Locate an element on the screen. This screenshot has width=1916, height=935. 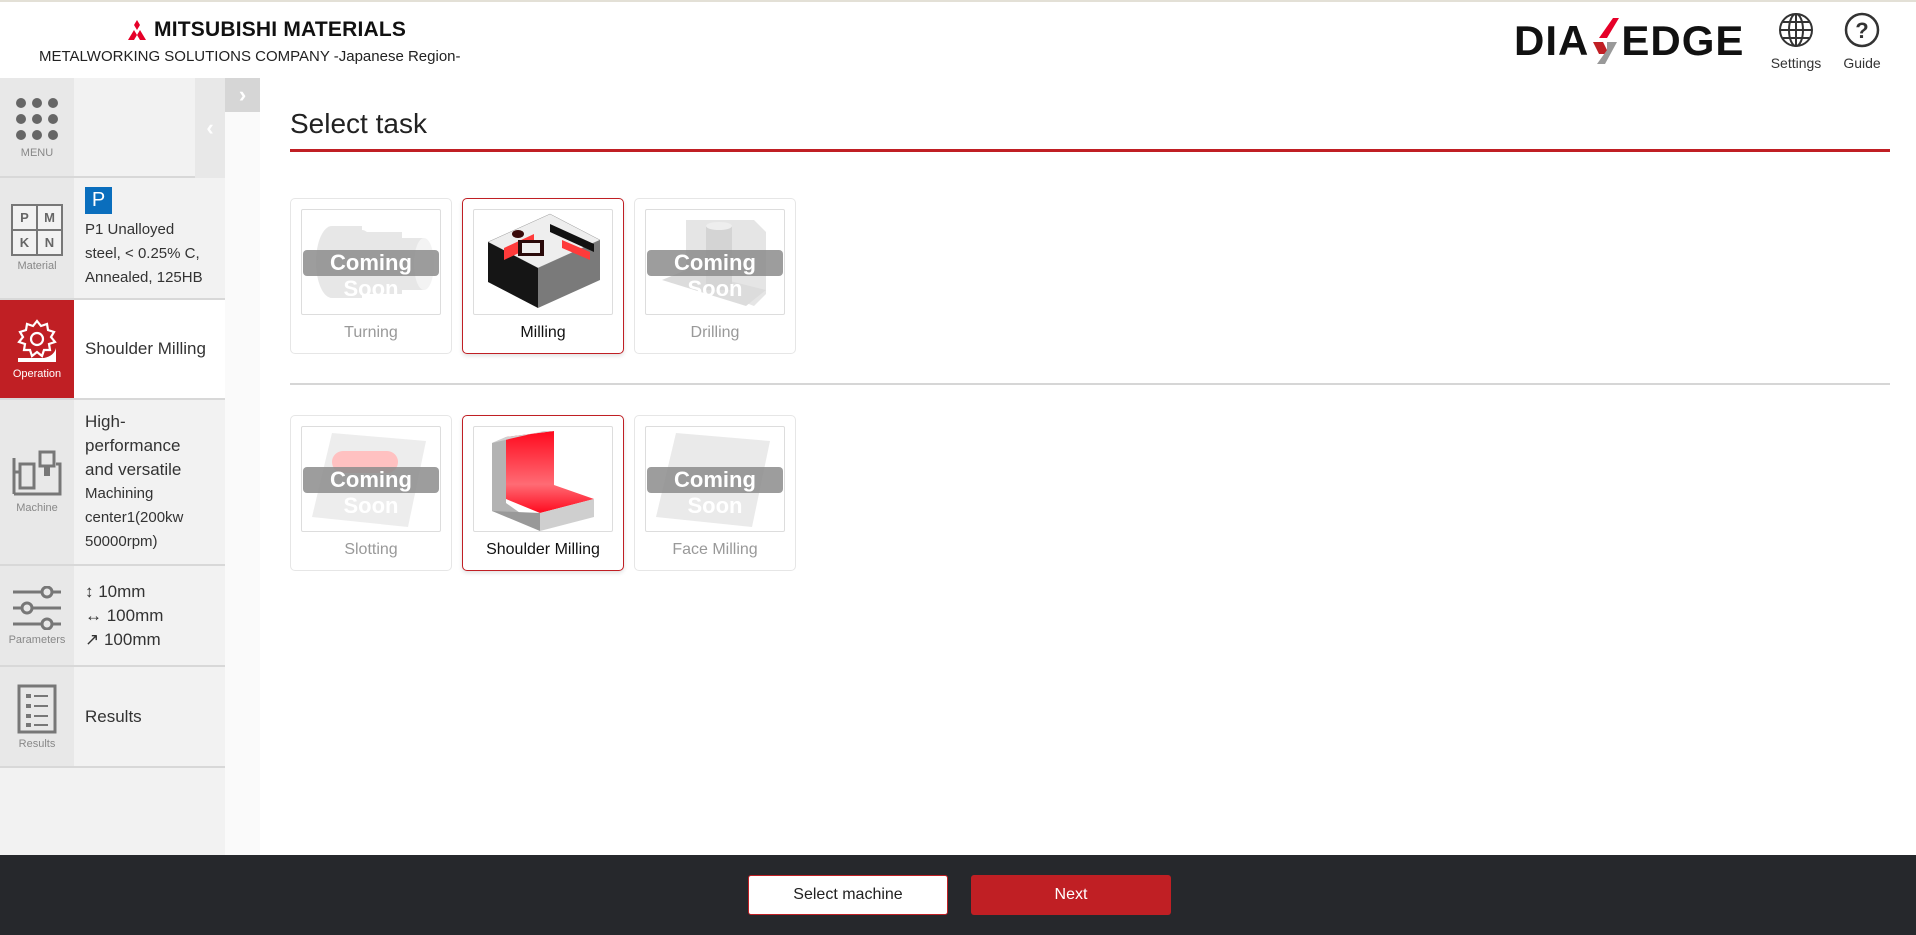
settings-label: Settings is located at coordinates (1796, 63).